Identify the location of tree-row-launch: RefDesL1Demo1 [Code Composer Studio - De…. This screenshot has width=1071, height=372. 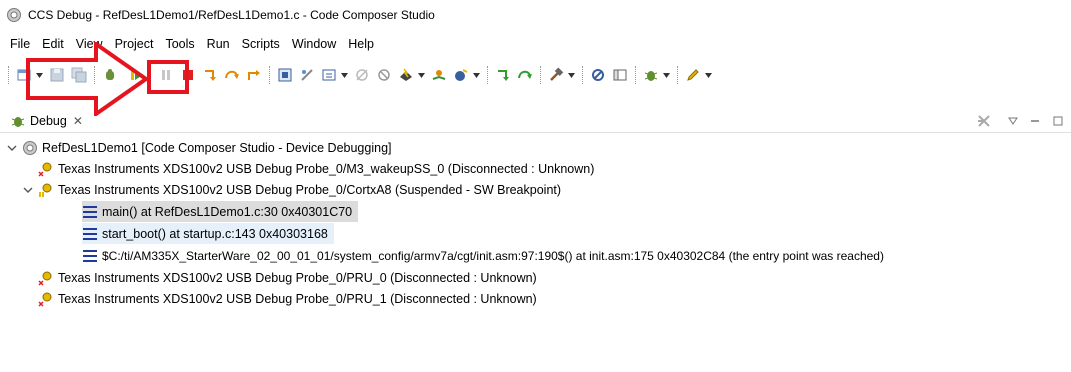
(199, 147).